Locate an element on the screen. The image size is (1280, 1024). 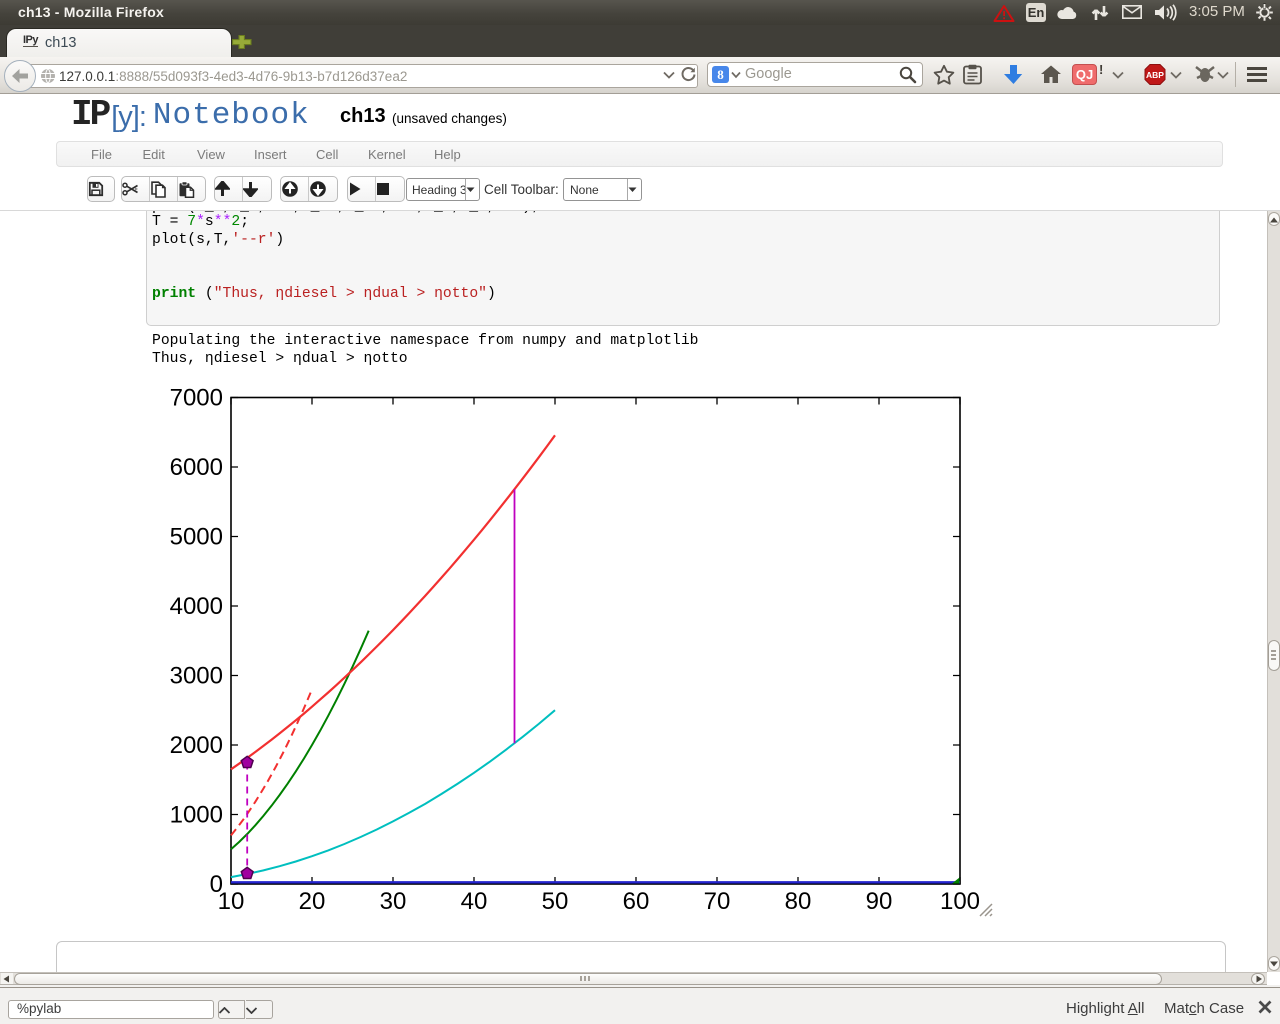
svg-text: 1000 is located at coordinates (196, 815).